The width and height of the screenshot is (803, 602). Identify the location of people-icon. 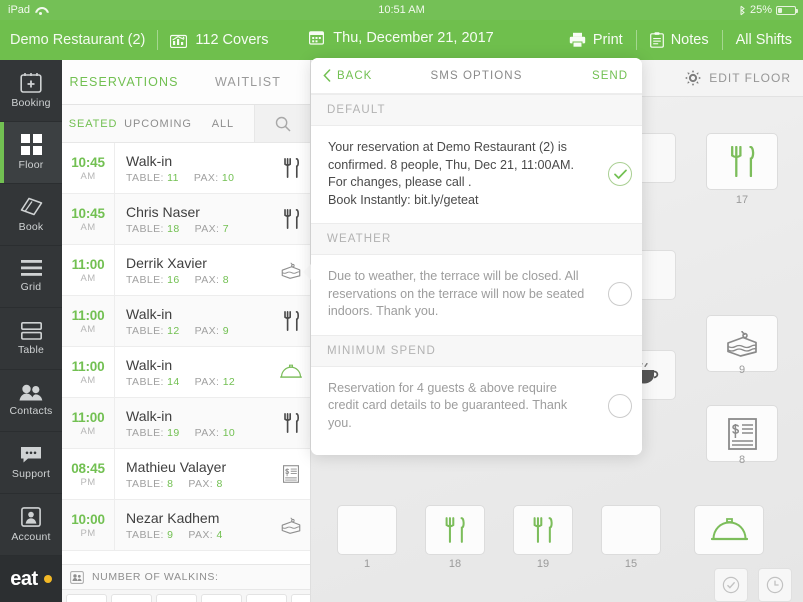
(31, 392).